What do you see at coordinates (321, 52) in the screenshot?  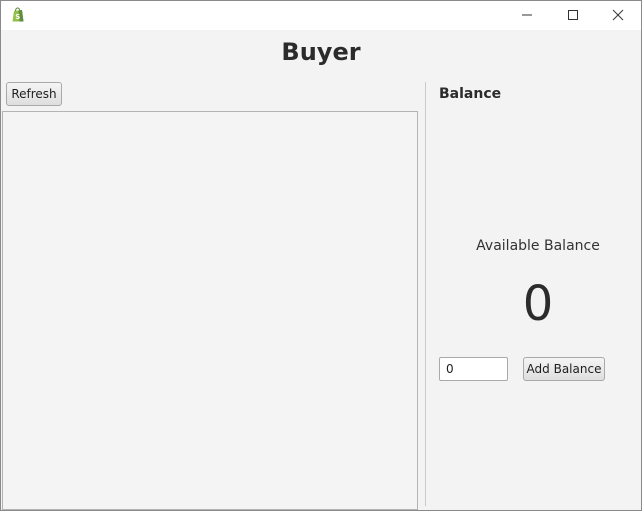 I see `page-title: Buyer` at bounding box center [321, 52].